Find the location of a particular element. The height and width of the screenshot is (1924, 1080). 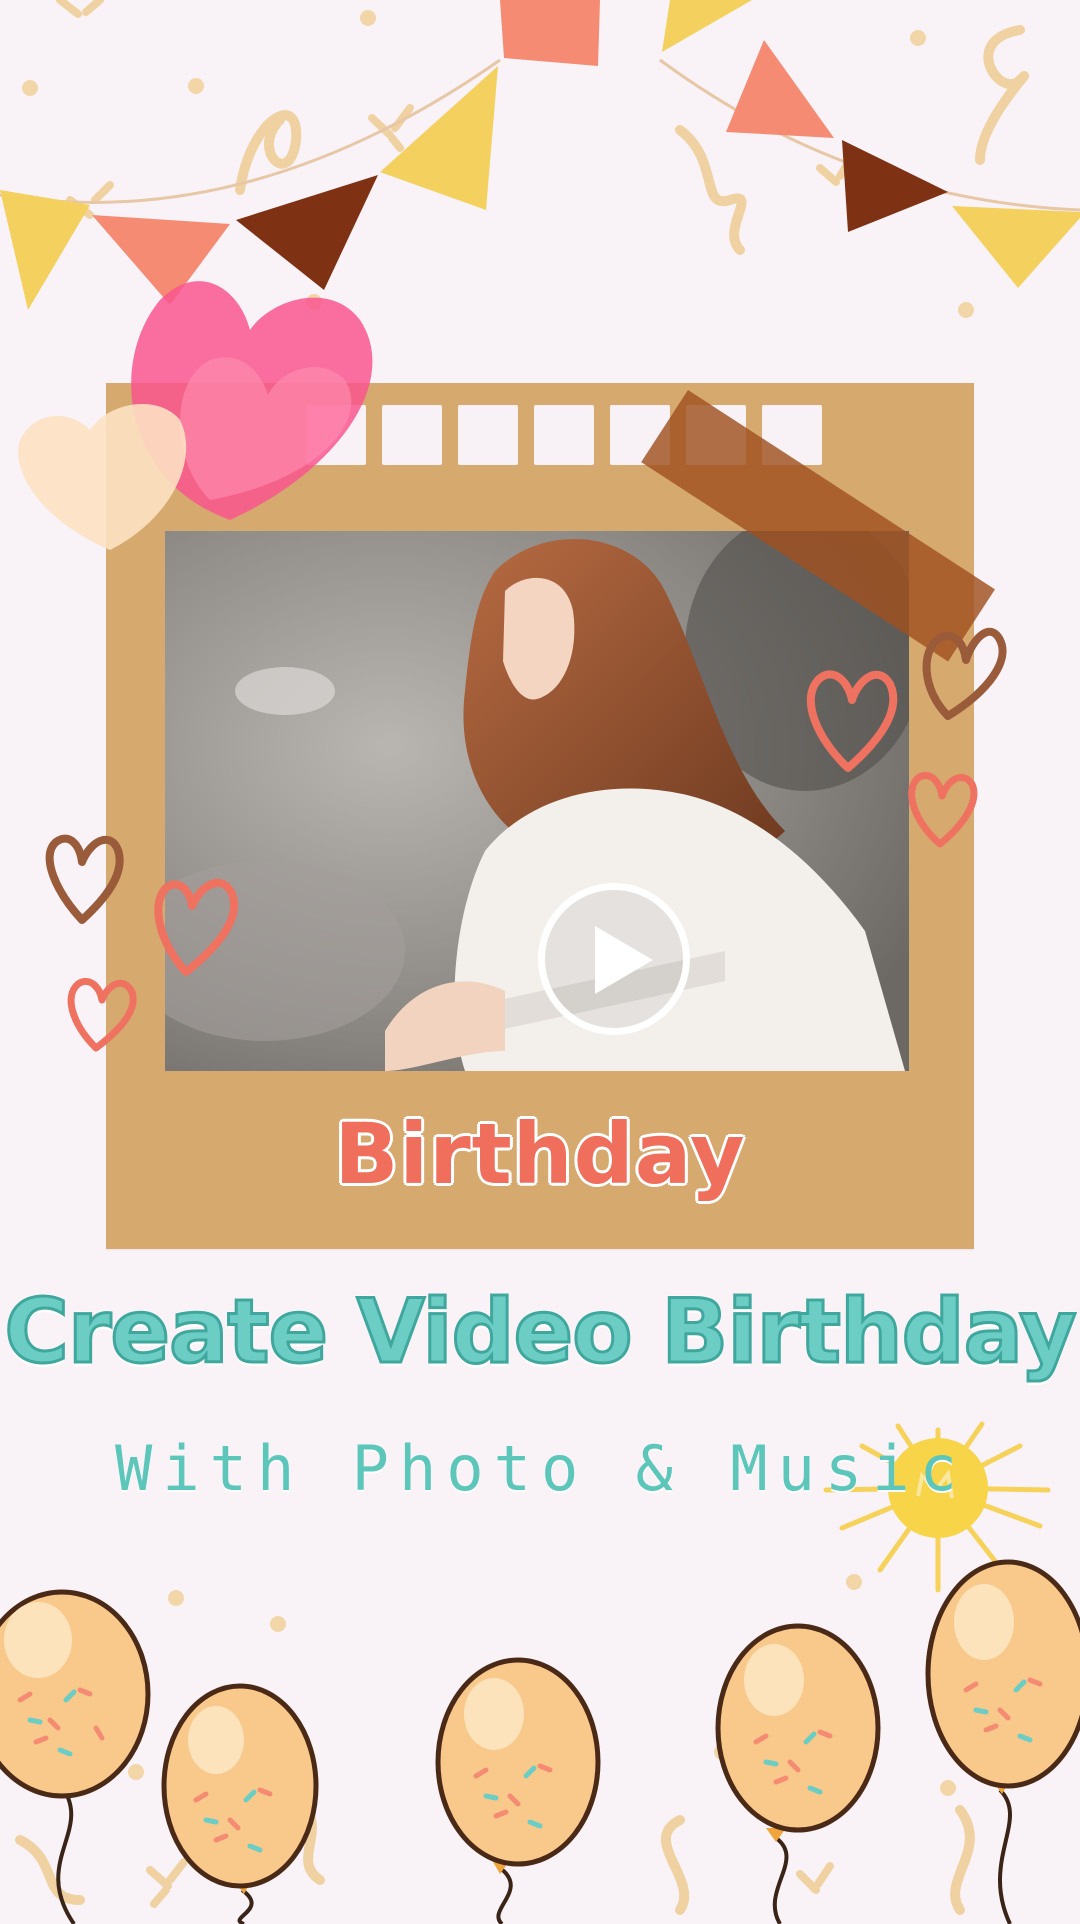

headline-title: Create Video Birthday is located at coordinates (540, 1332).